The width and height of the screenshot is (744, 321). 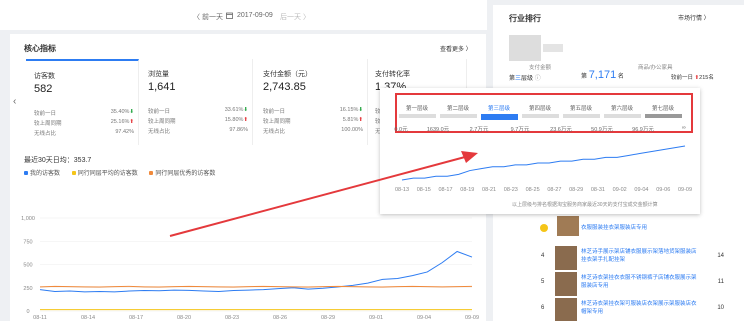 What do you see at coordinates (352, 120) in the screenshot?
I see `compare-value: 5.81%⬆` at bounding box center [352, 120].